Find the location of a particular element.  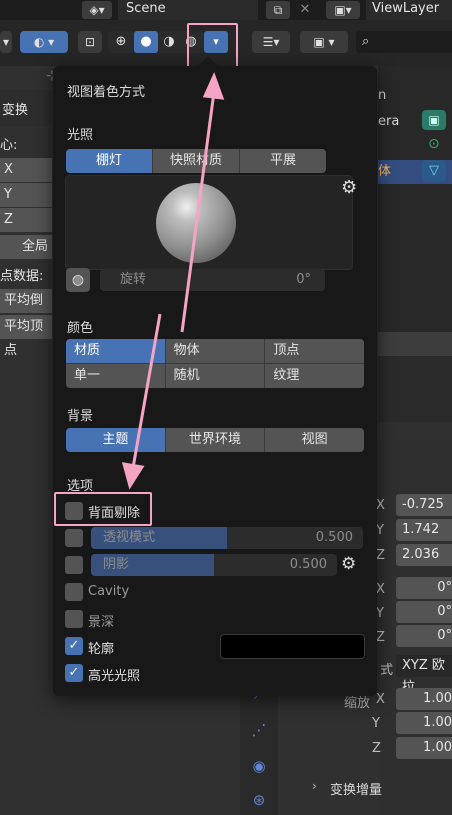

annotation-arrow-up is located at coordinates (198, 212).